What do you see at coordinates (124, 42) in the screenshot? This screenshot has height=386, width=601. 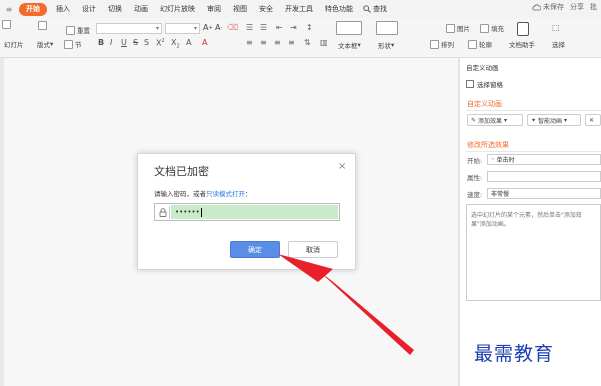 I see `underline-button: U` at bounding box center [124, 42].